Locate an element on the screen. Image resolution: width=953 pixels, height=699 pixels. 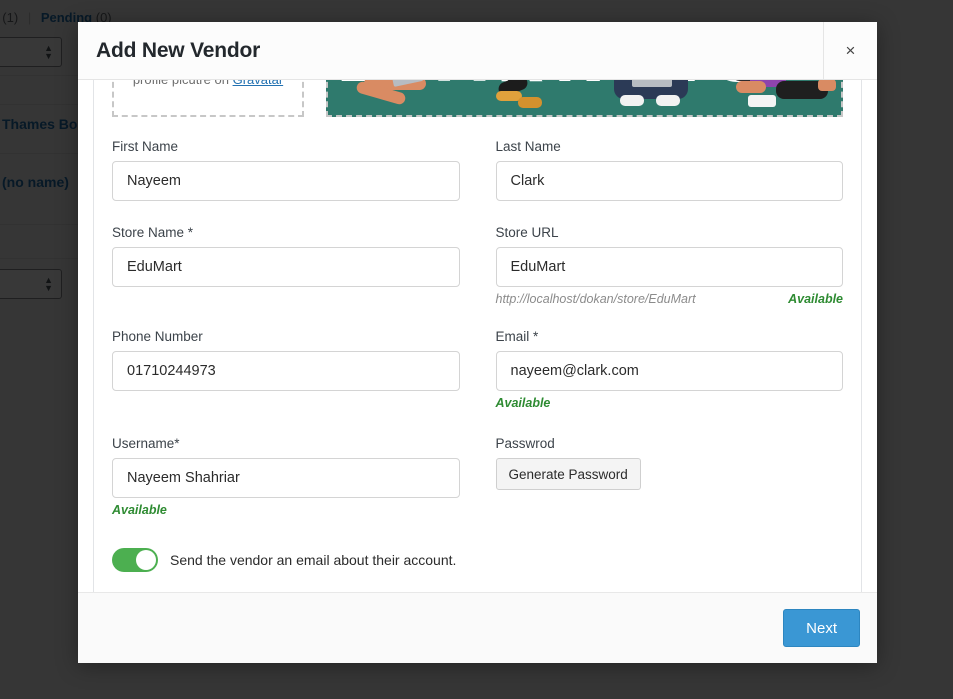
email-availability: Available is located at coordinates (523, 403).